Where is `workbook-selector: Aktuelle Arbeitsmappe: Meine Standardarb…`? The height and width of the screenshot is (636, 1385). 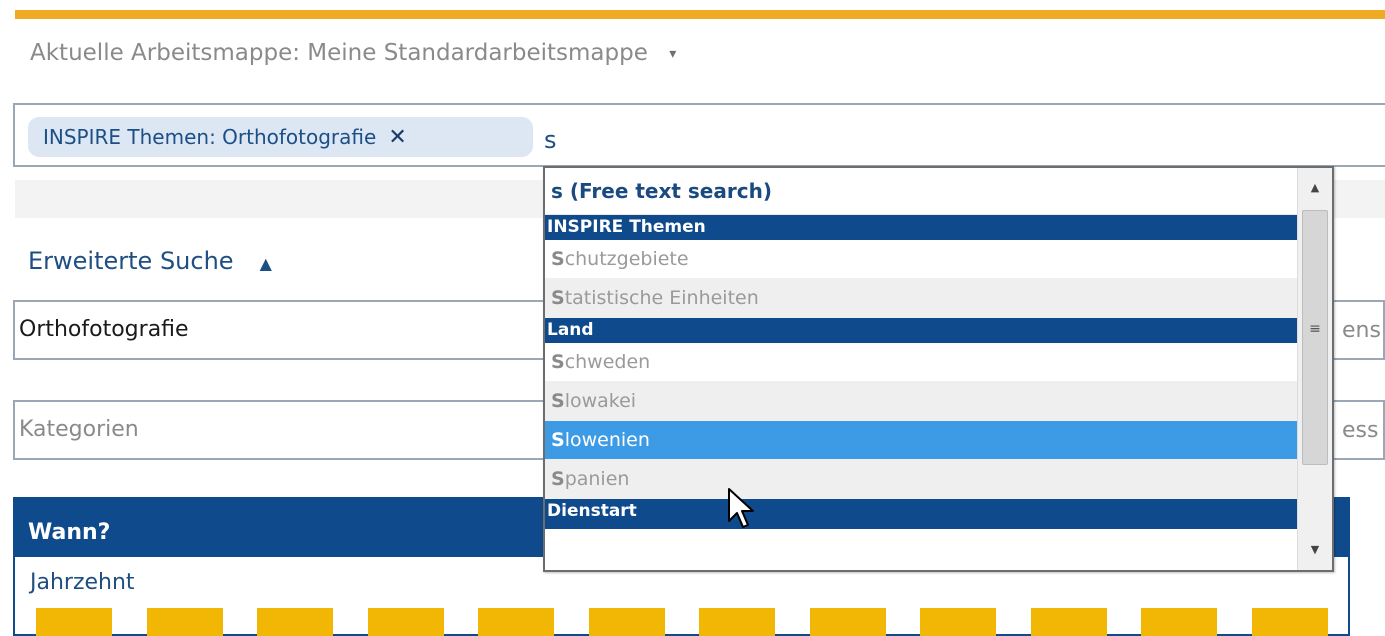 workbook-selector: Aktuelle Arbeitsmappe: Meine Standardarb… is located at coordinates (353, 53).